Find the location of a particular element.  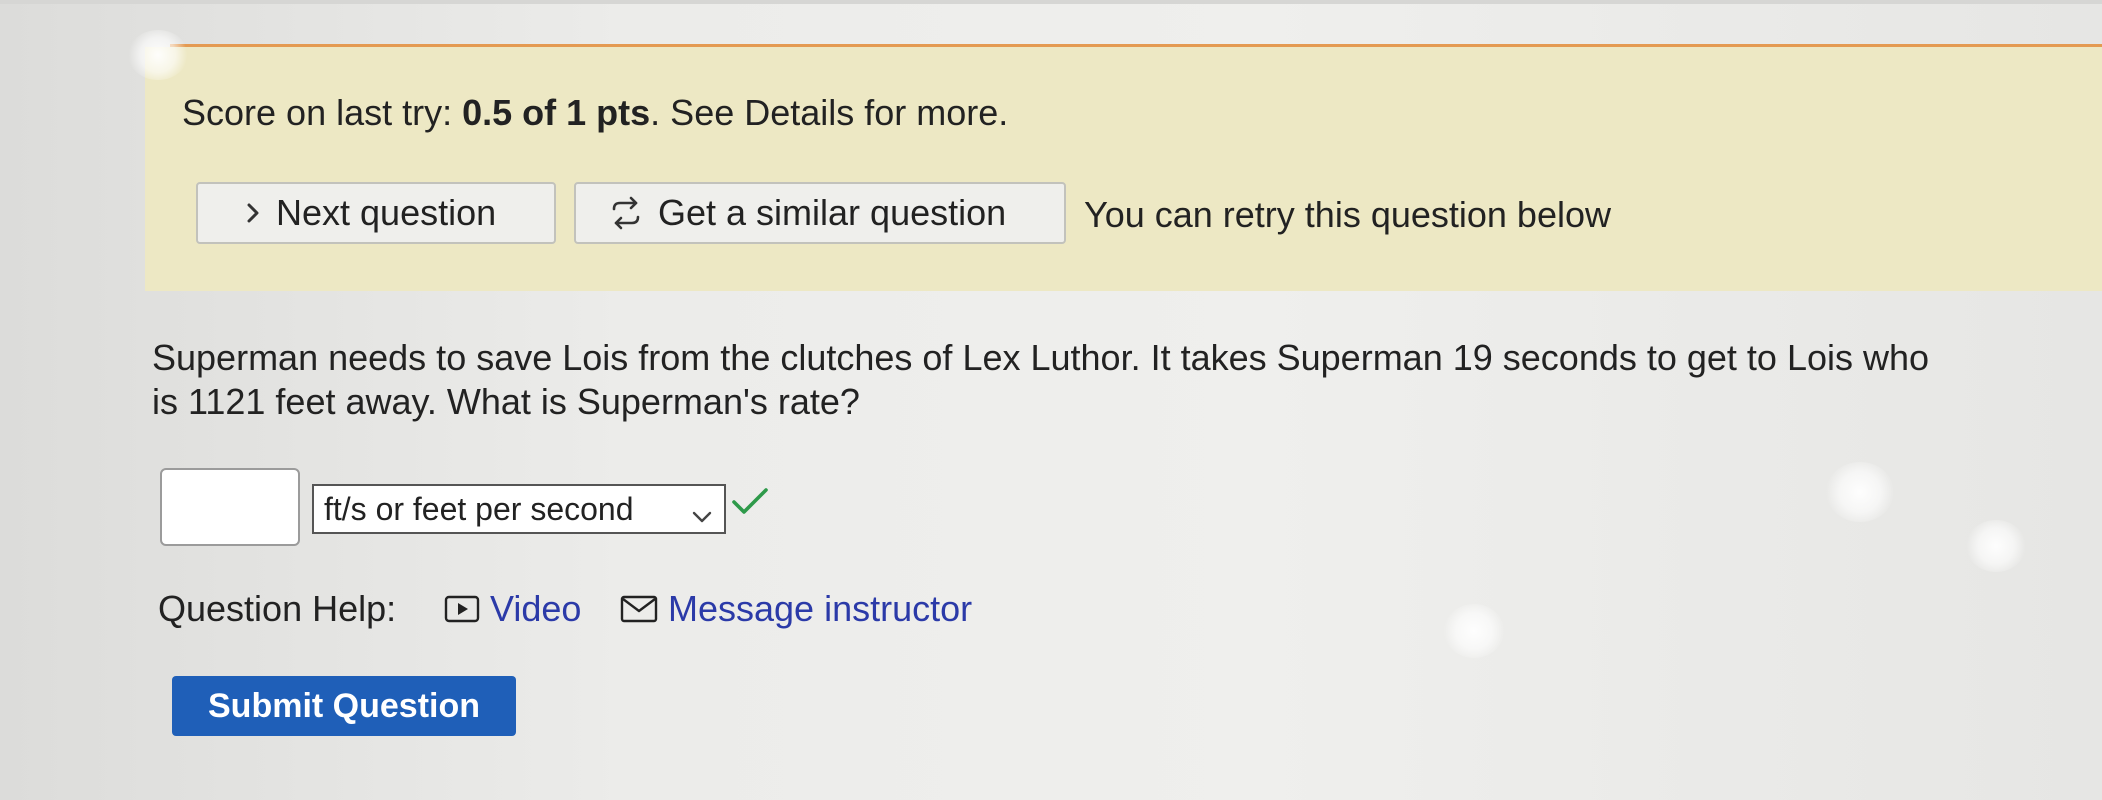

video-link: Video is located at coordinates (512, 609).